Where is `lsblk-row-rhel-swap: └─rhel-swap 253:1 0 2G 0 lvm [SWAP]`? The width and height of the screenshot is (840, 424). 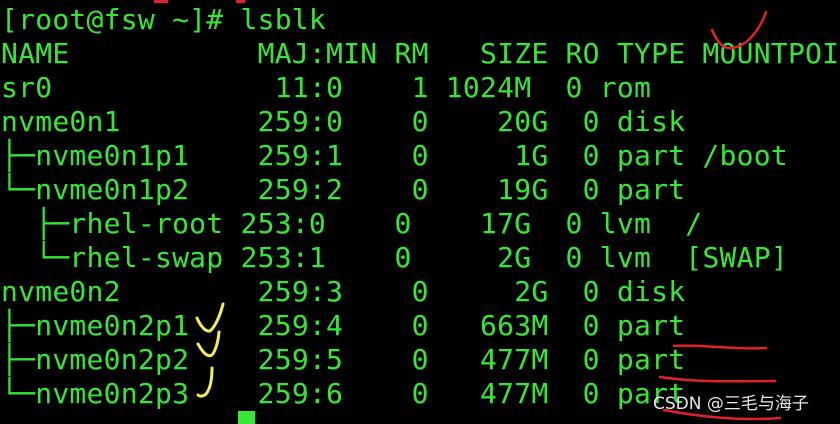
lsblk-row-rhel-swap: └─rhel-swap 253:1 0 2G 0 lvm [SWAP] is located at coordinates (394, 257).